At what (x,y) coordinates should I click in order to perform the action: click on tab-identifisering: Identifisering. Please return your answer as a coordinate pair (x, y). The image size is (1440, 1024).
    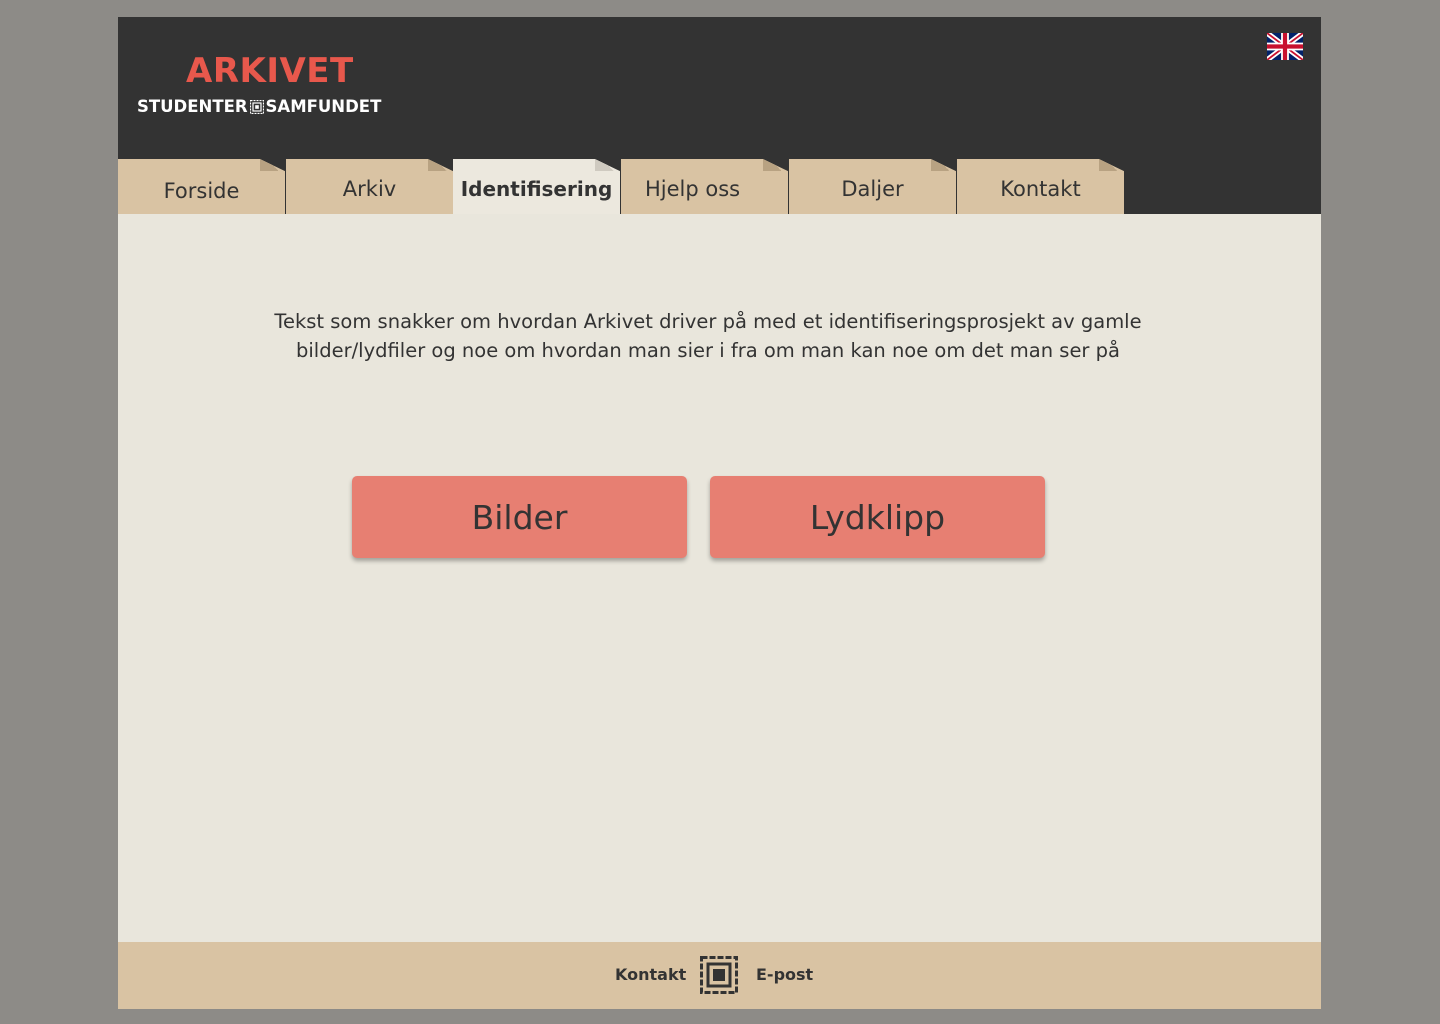
    Looking at the image, I should click on (536, 186).